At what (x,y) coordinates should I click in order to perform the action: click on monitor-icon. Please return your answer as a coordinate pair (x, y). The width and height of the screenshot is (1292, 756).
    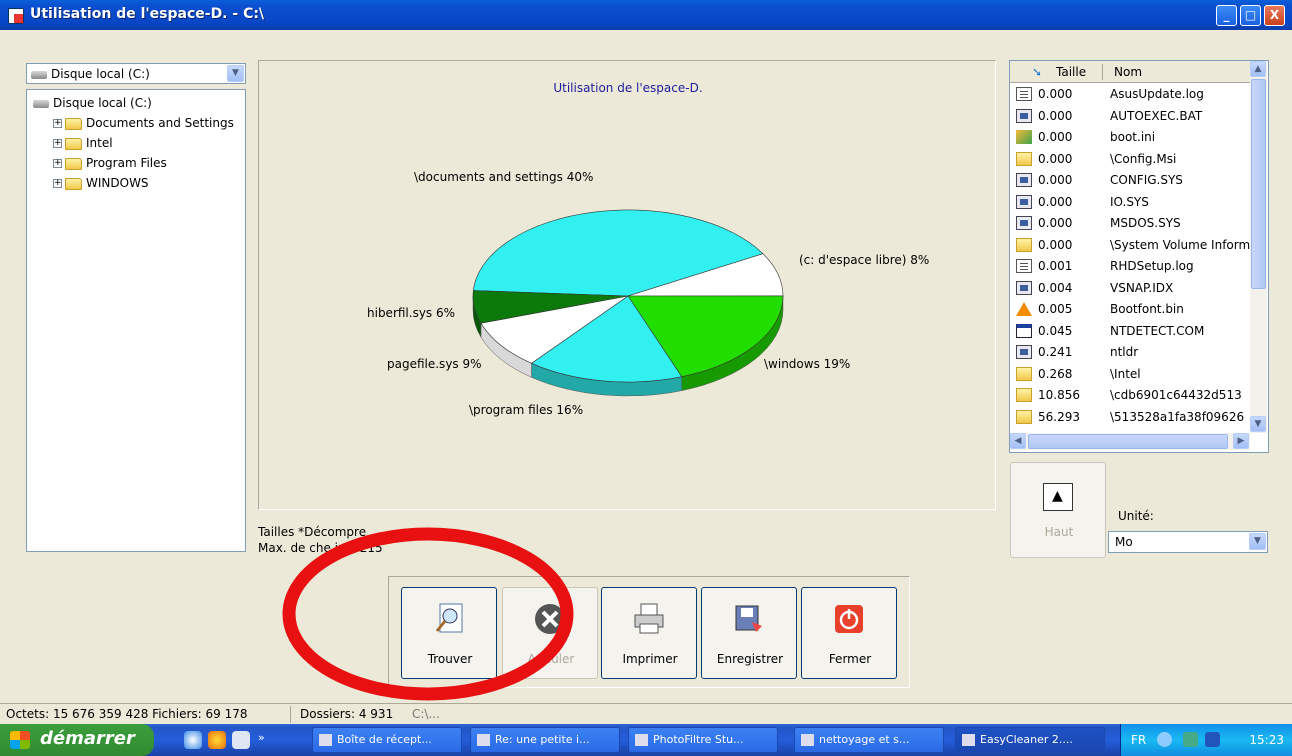
    Looking at the image, I should click on (1212, 739).